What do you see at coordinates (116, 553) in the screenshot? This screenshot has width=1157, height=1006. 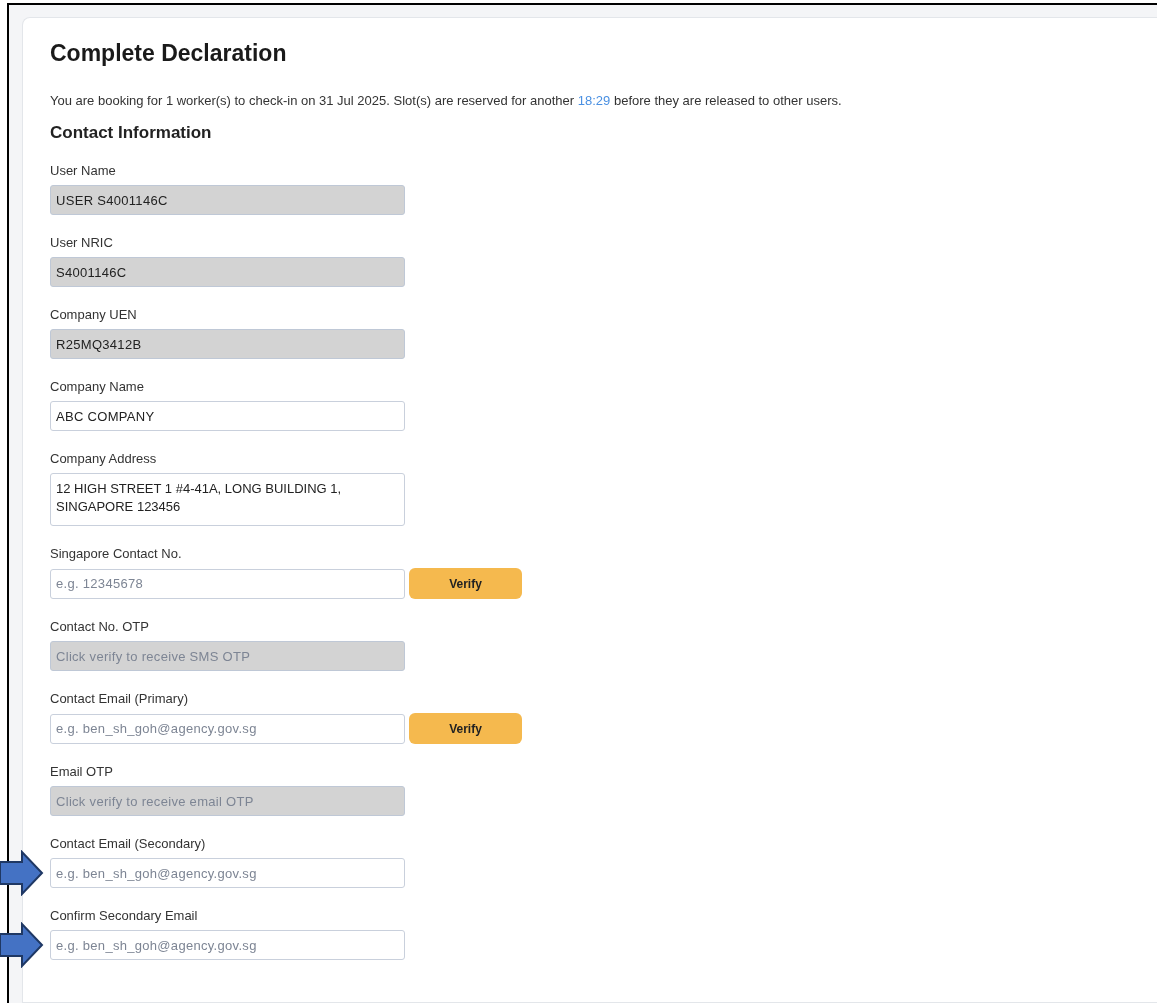 I see `field-label: Singapore Contact No.` at bounding box center [116, 553].